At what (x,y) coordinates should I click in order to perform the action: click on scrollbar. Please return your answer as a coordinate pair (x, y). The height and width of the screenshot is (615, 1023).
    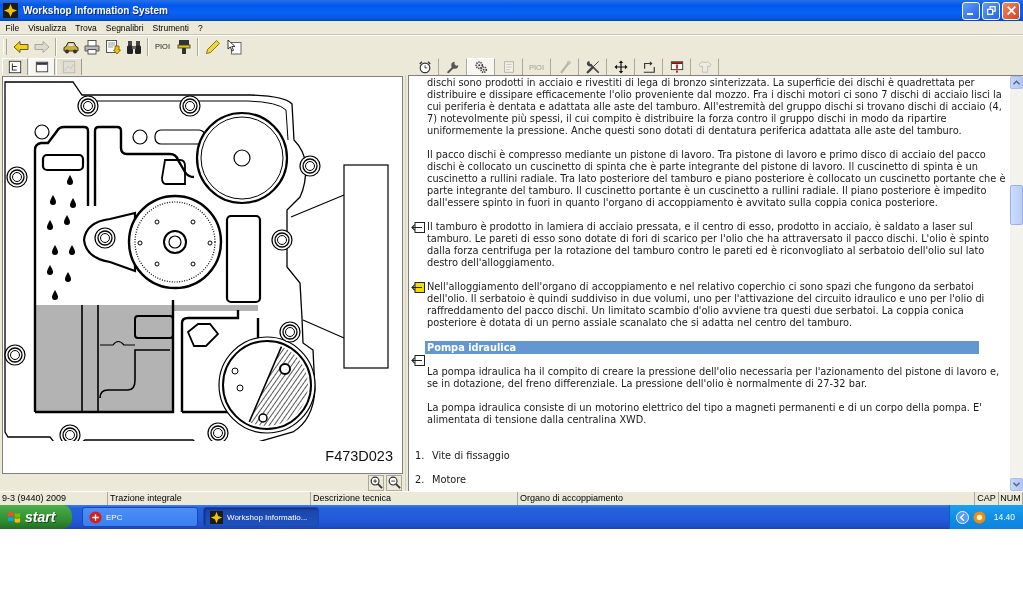
    Looking at the image, I should click on (1016, 283).